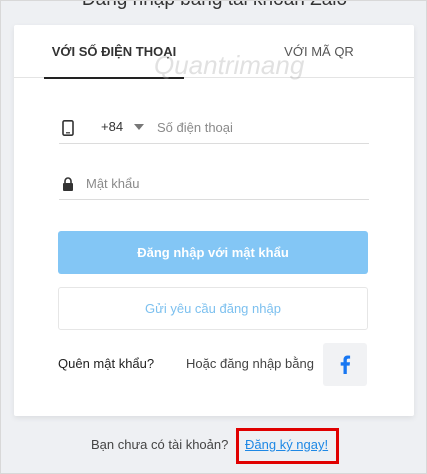 Image resolution: width=427 pixels, height=474 pixels. I want to click on login-tabs: VỚI SỐ ĐIỆN THOẠI VỚI MÃ QR, so click(214, 52).